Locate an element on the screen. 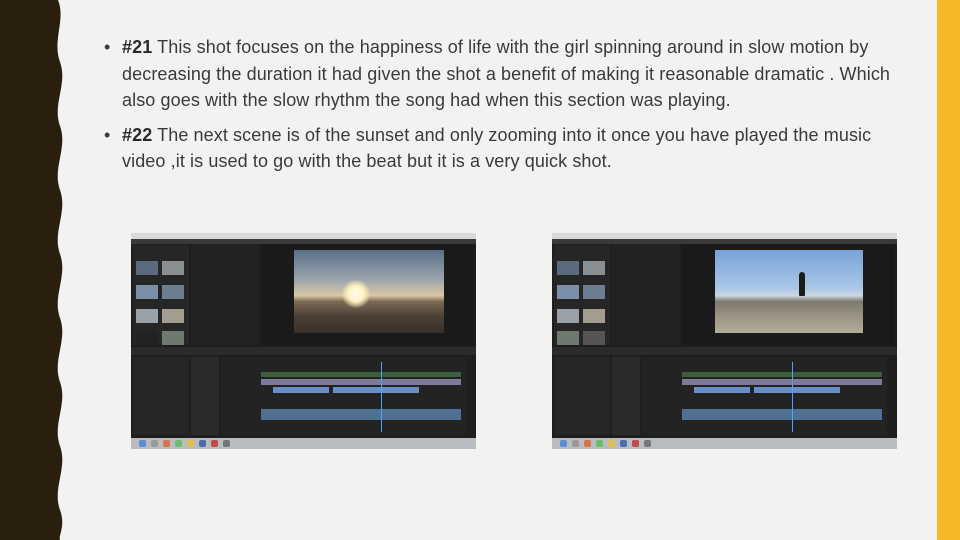  editor-screenshot-sunset is located at coordinates (303, 341).